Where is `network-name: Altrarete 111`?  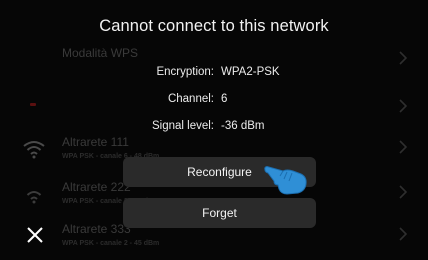
network-name: Altrarete 111 is located at coordinates (95, 142).